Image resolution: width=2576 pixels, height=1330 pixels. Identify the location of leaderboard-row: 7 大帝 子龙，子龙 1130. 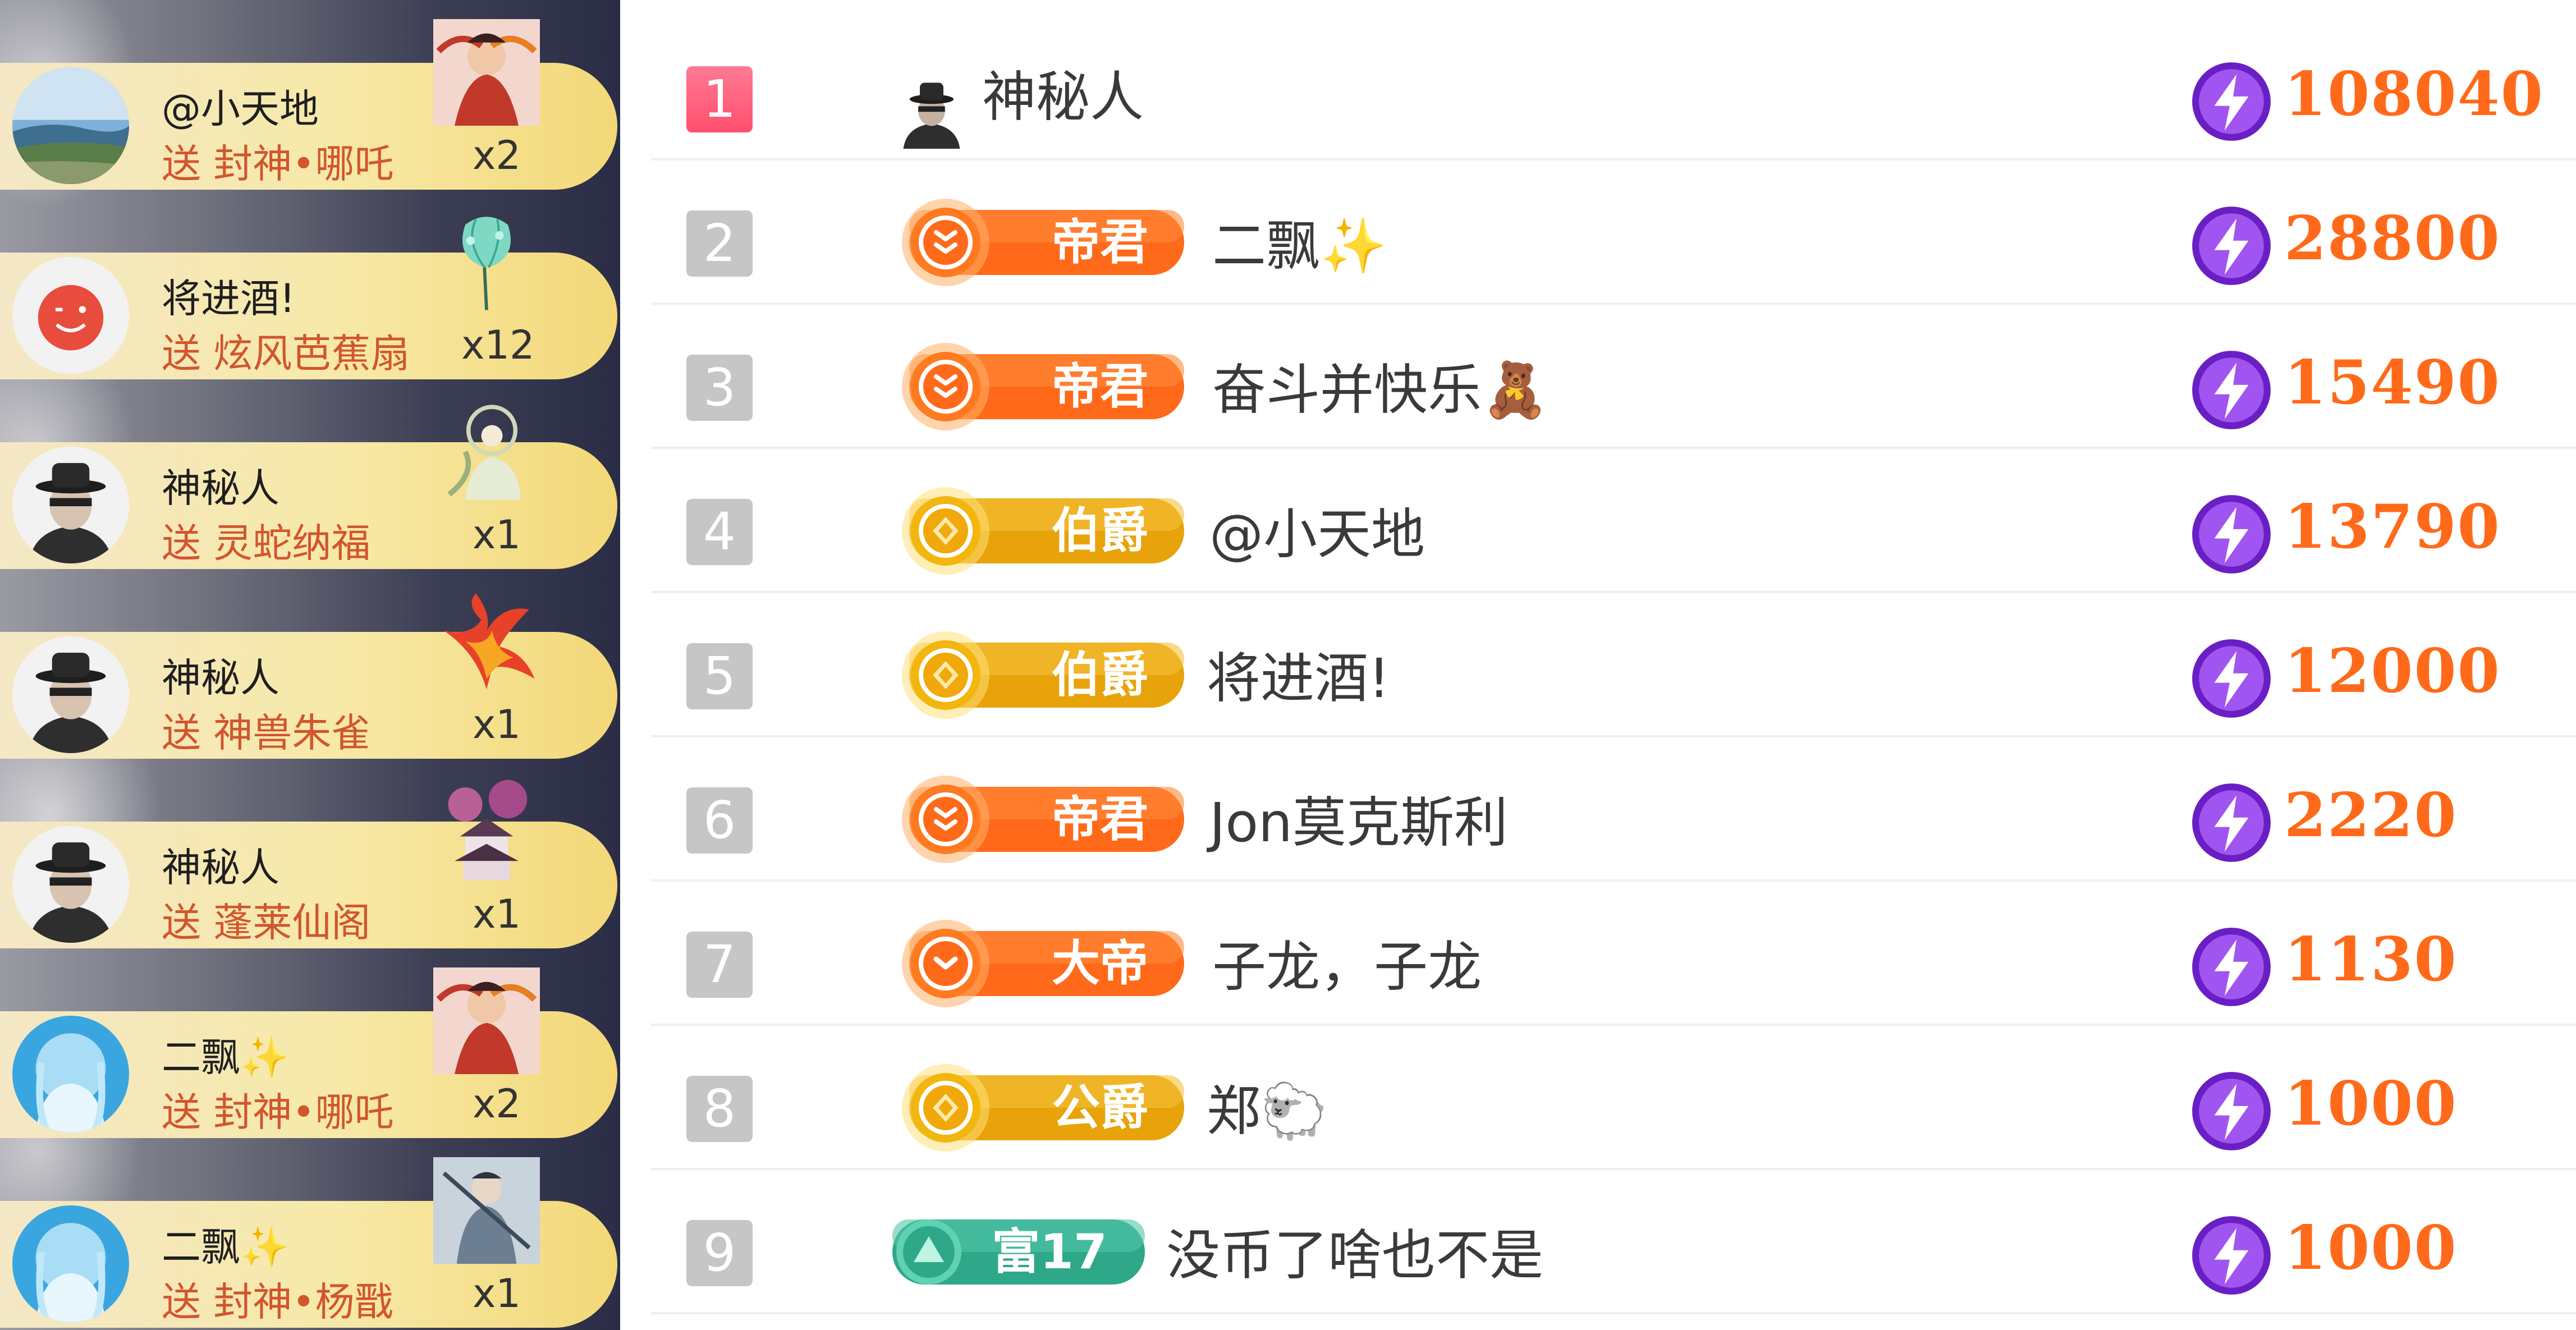
(1613, 952).